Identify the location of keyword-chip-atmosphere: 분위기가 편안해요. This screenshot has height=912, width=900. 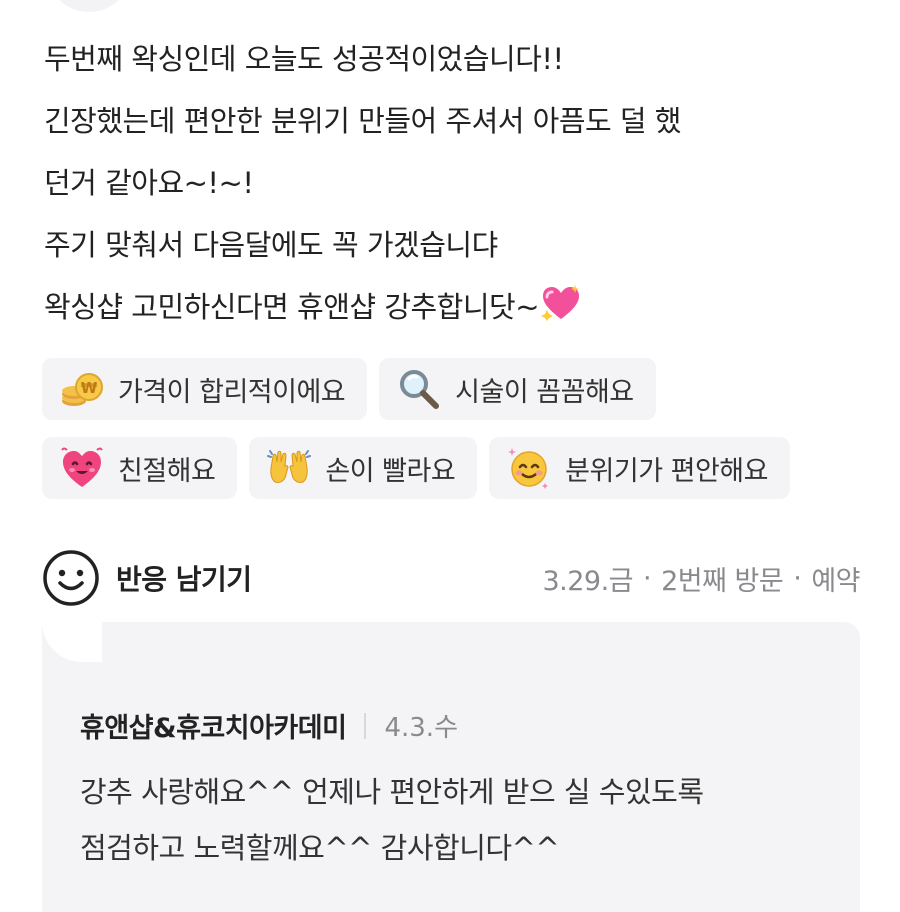
(639, 468).